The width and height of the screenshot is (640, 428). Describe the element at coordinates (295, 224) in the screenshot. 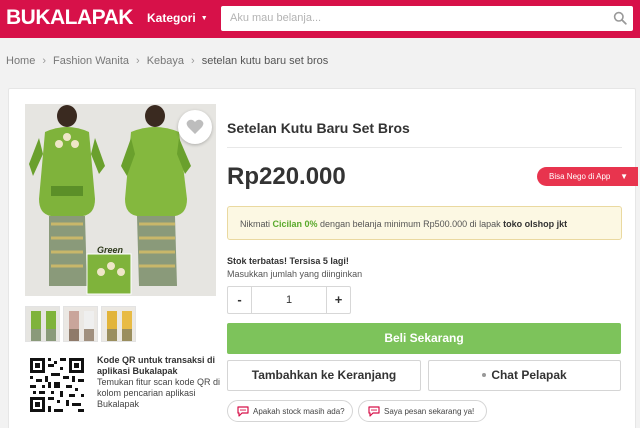

I see `cicilan-highlight: Cicilan 0%` at that location.